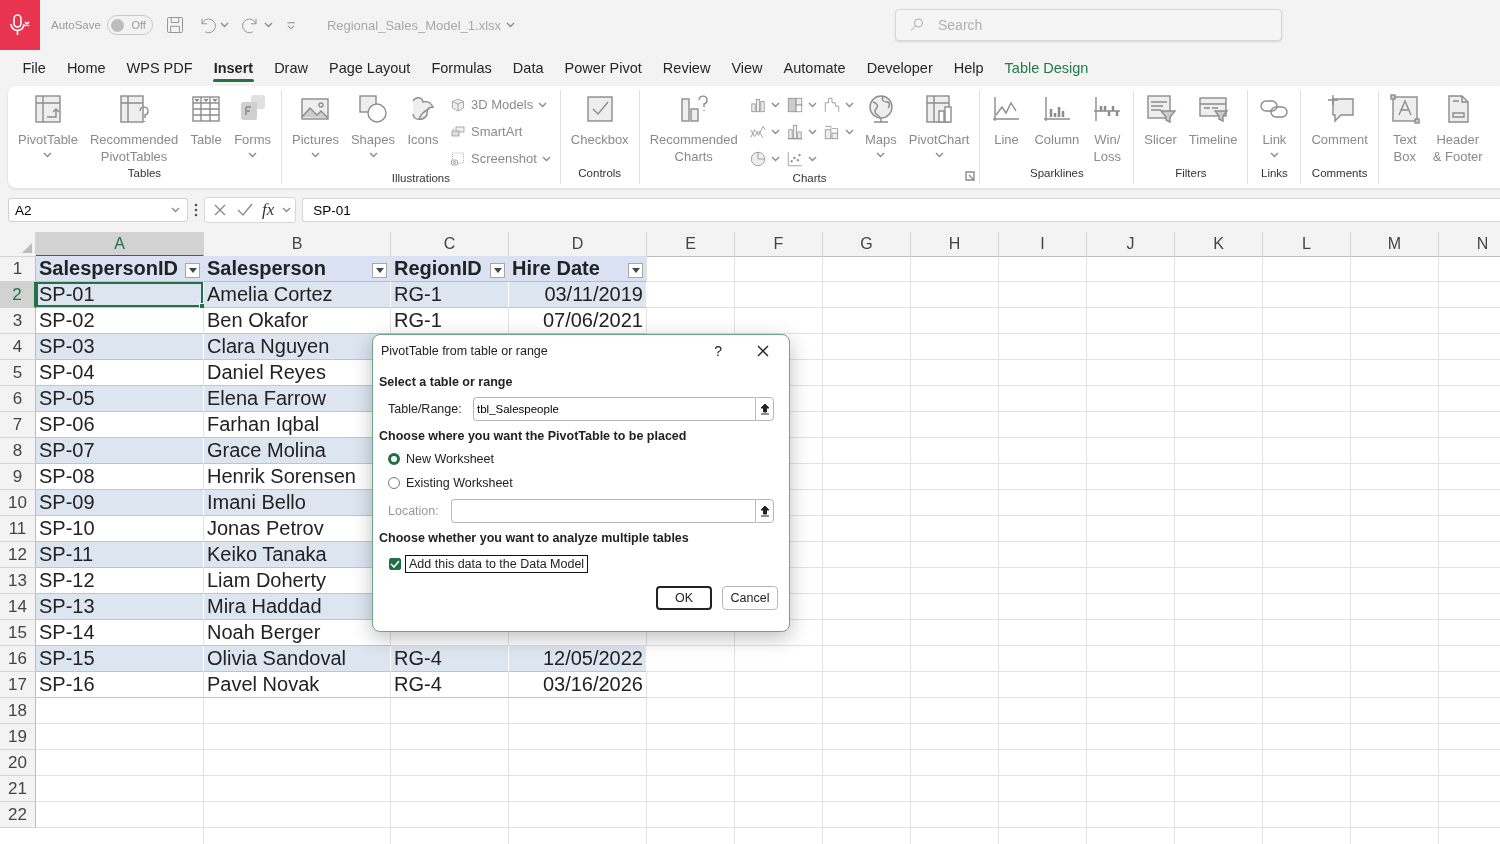 The height and width of the screenshot is (844, 1500). What do you see at coordinates (1339, 120) in the screenshot?
I see `ribbon-button: Comment` at bounding box center [1339, 120].